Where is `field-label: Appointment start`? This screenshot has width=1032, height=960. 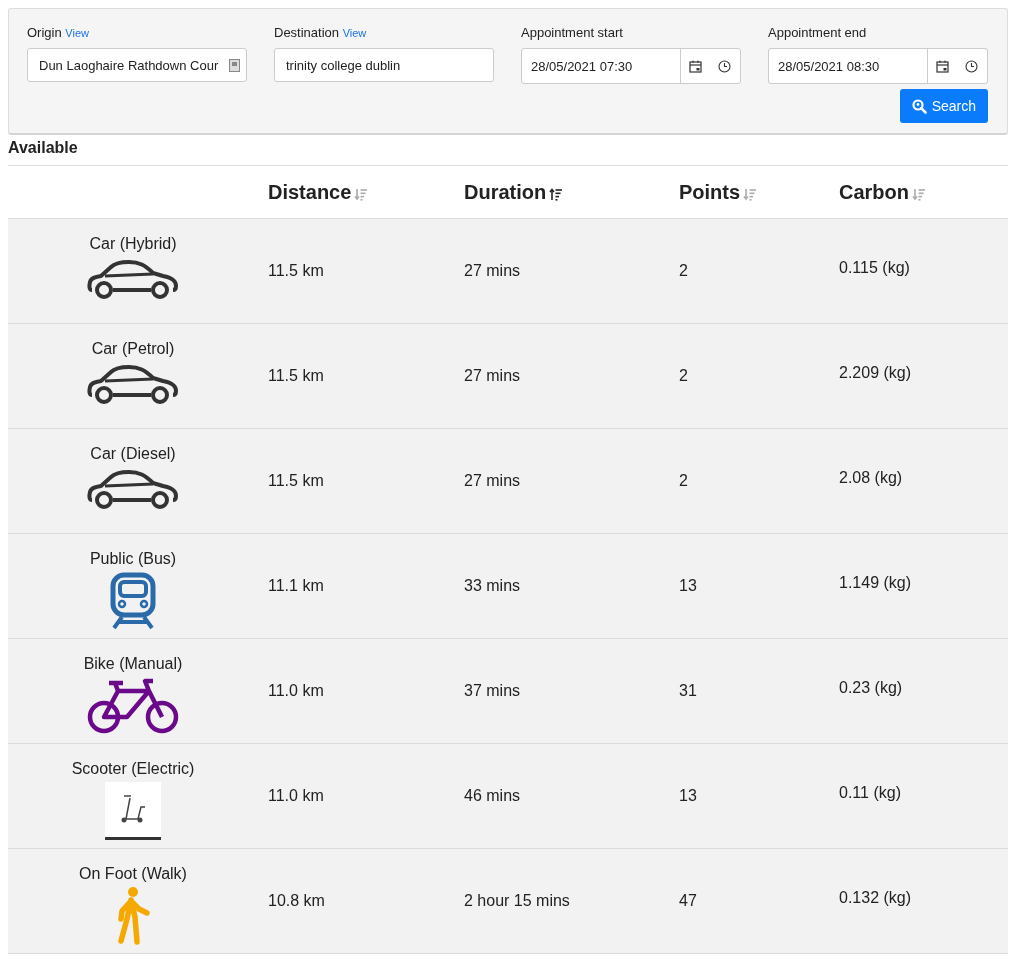 field-label: Appointment start is located at coordinates (572, 32).